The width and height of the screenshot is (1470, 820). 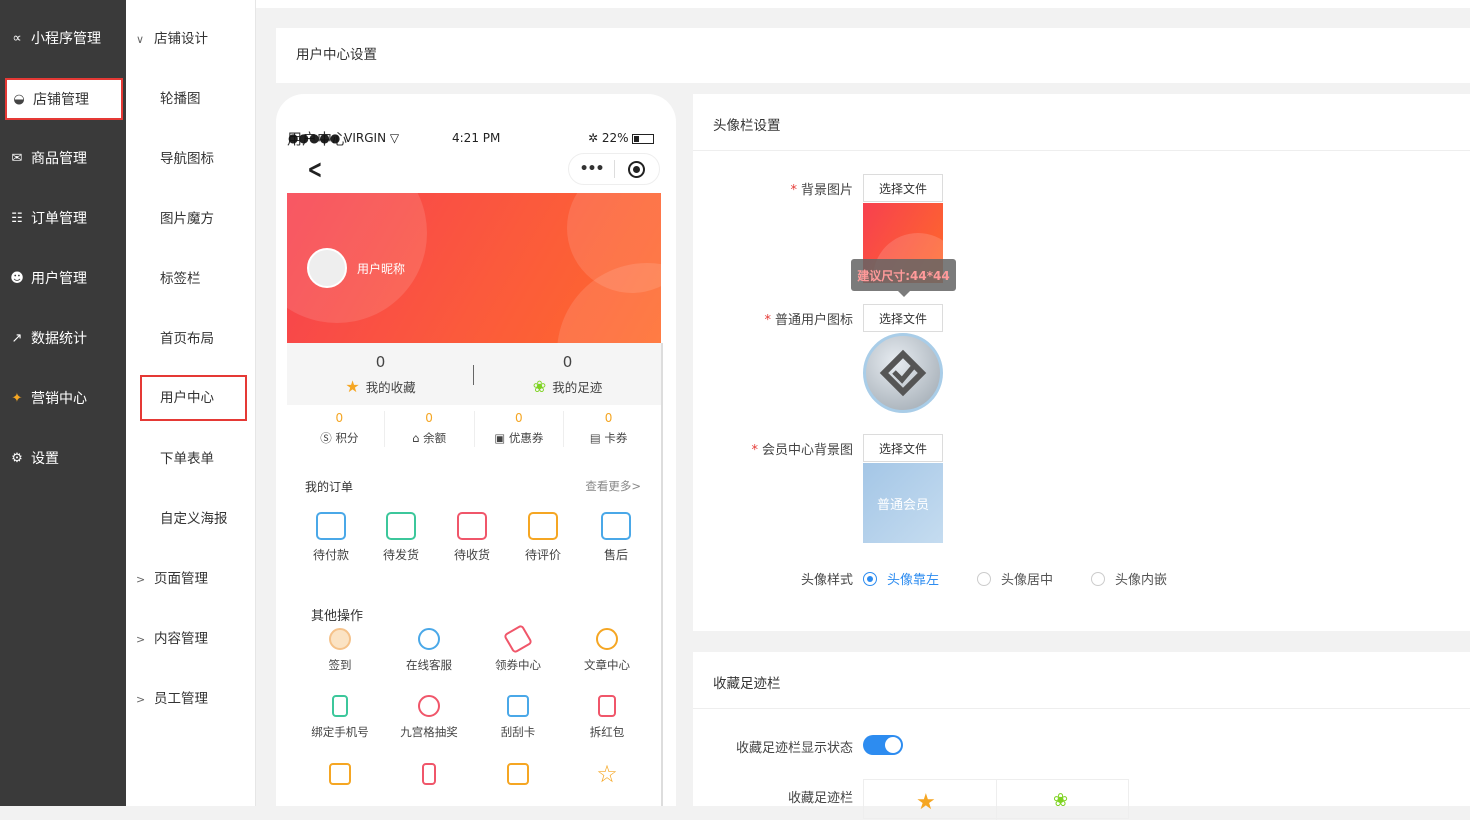 I want to click on star-icon: ☆, so click(x=607, y=774).